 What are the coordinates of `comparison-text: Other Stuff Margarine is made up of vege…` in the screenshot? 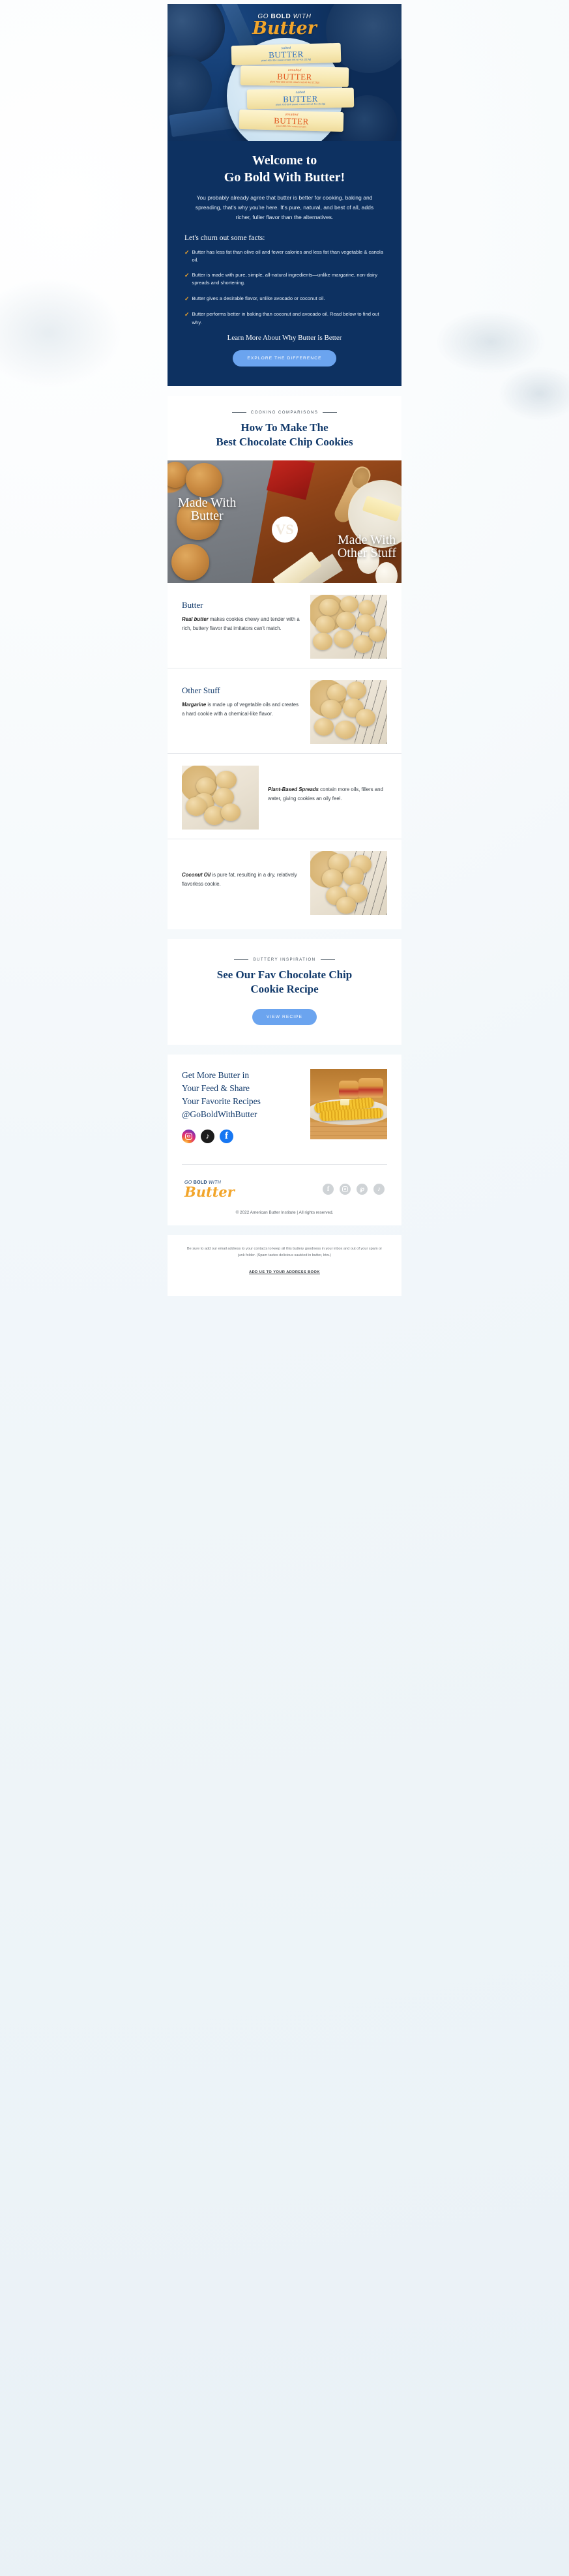 It's located at (241, 699).